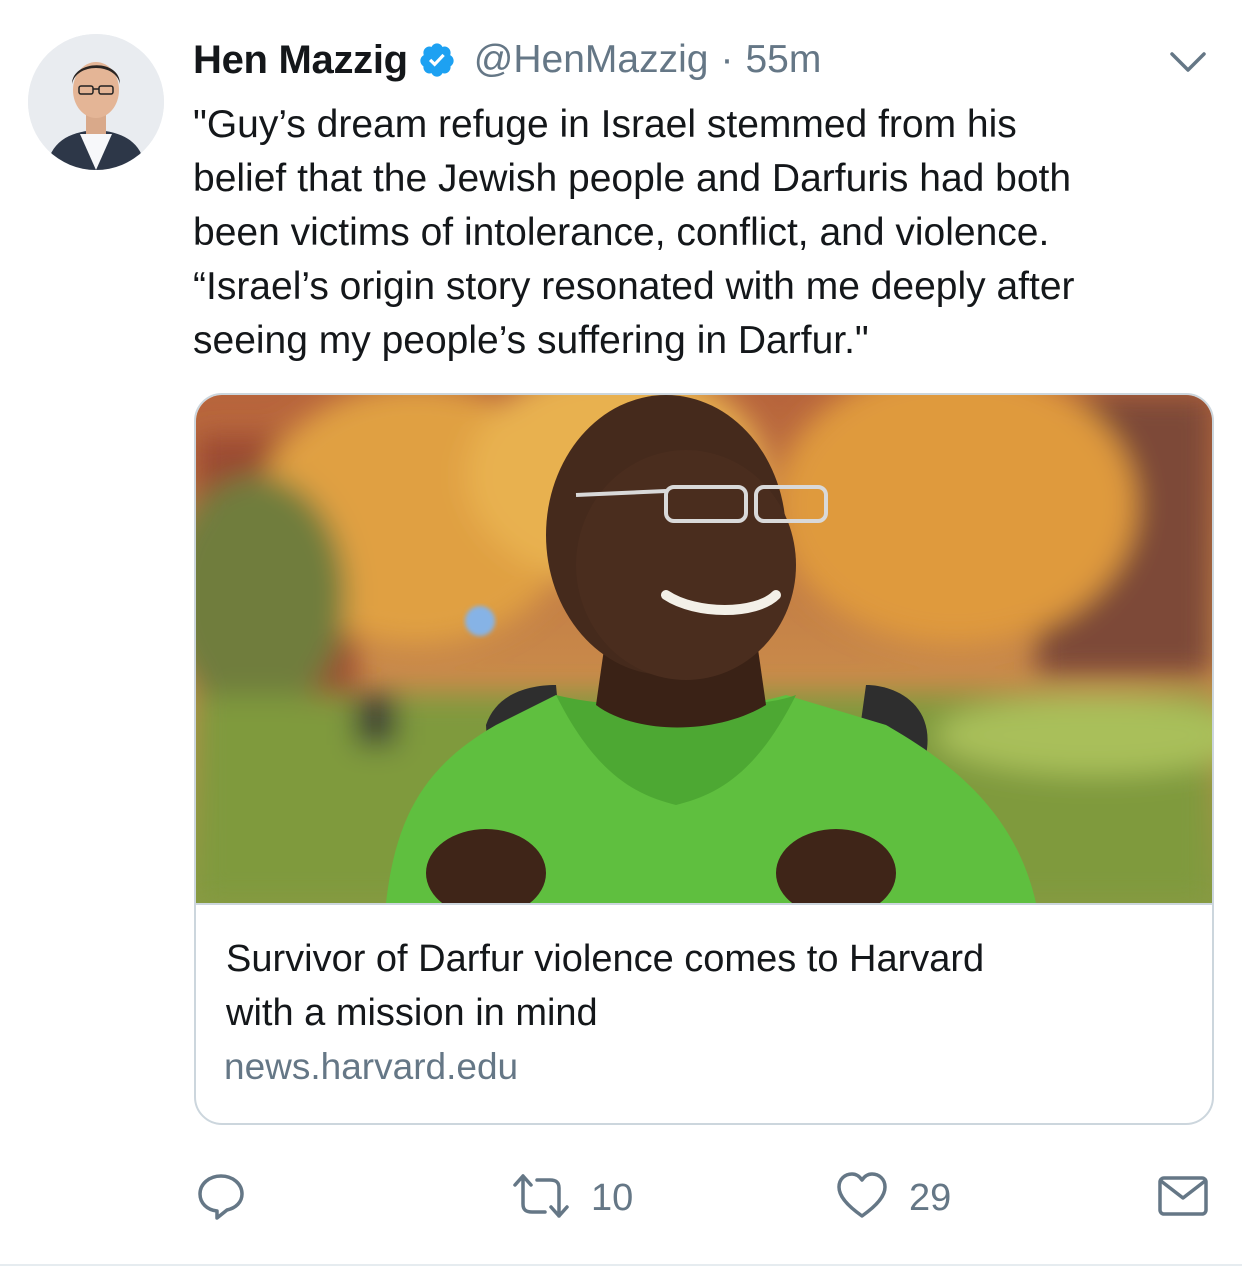  Describe the element at coordinates (591, 60) in the screenshot. I see `author-handle: @HenMazzig` at that location.